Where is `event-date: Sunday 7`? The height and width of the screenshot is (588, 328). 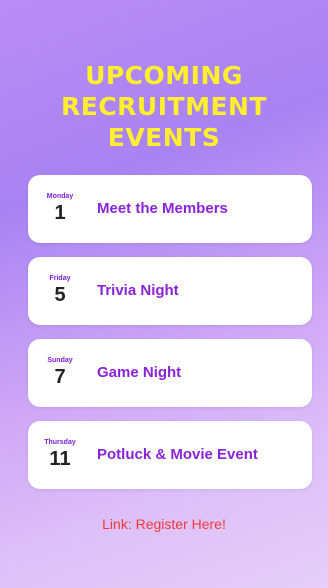
event-date: Sunday 7 is located at coordinates (60, 373).